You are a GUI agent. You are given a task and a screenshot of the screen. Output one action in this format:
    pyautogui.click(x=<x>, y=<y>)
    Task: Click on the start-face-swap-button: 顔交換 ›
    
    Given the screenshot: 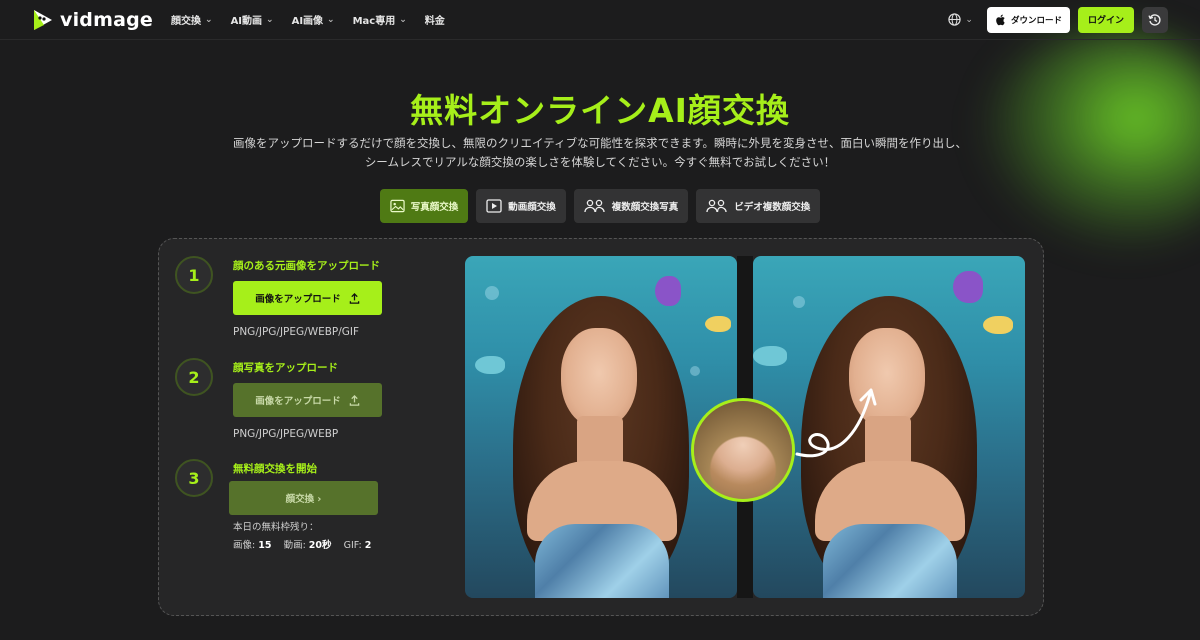 What is the action you would take?
    pyautogui.click(x=303, y=498)
    